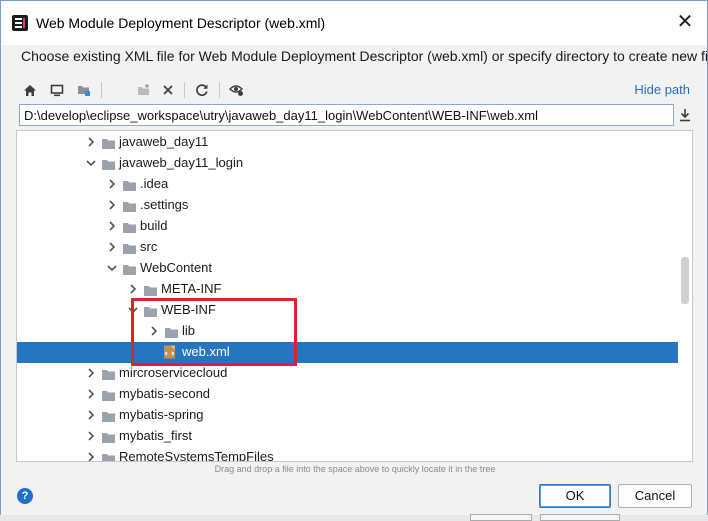 The height and width of the screenshot is (521, 708). Describe the element at coordinates (188, 309) in the screenshot. I see `tree-item-label: WEB-INF` at that location.